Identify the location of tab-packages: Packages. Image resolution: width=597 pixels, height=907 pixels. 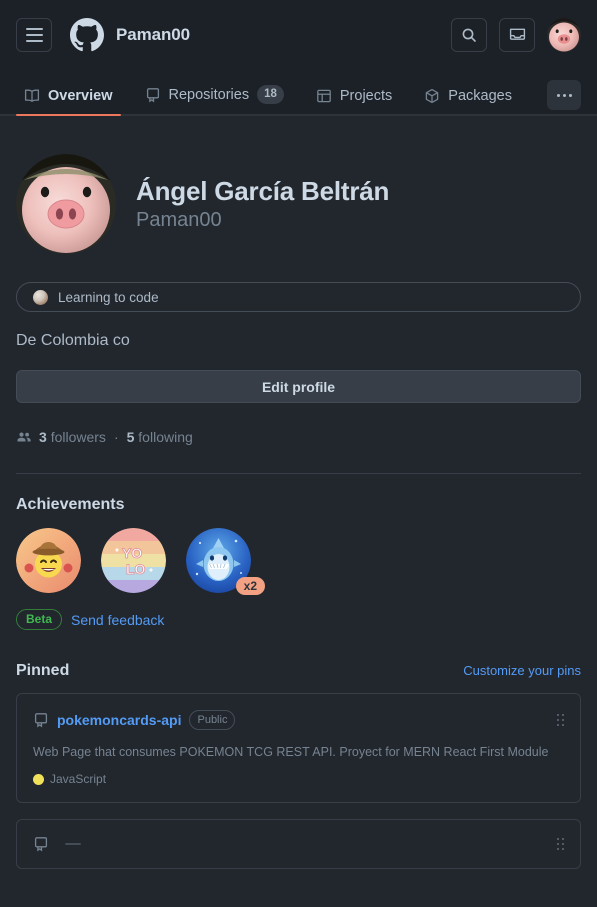
(468, 101).